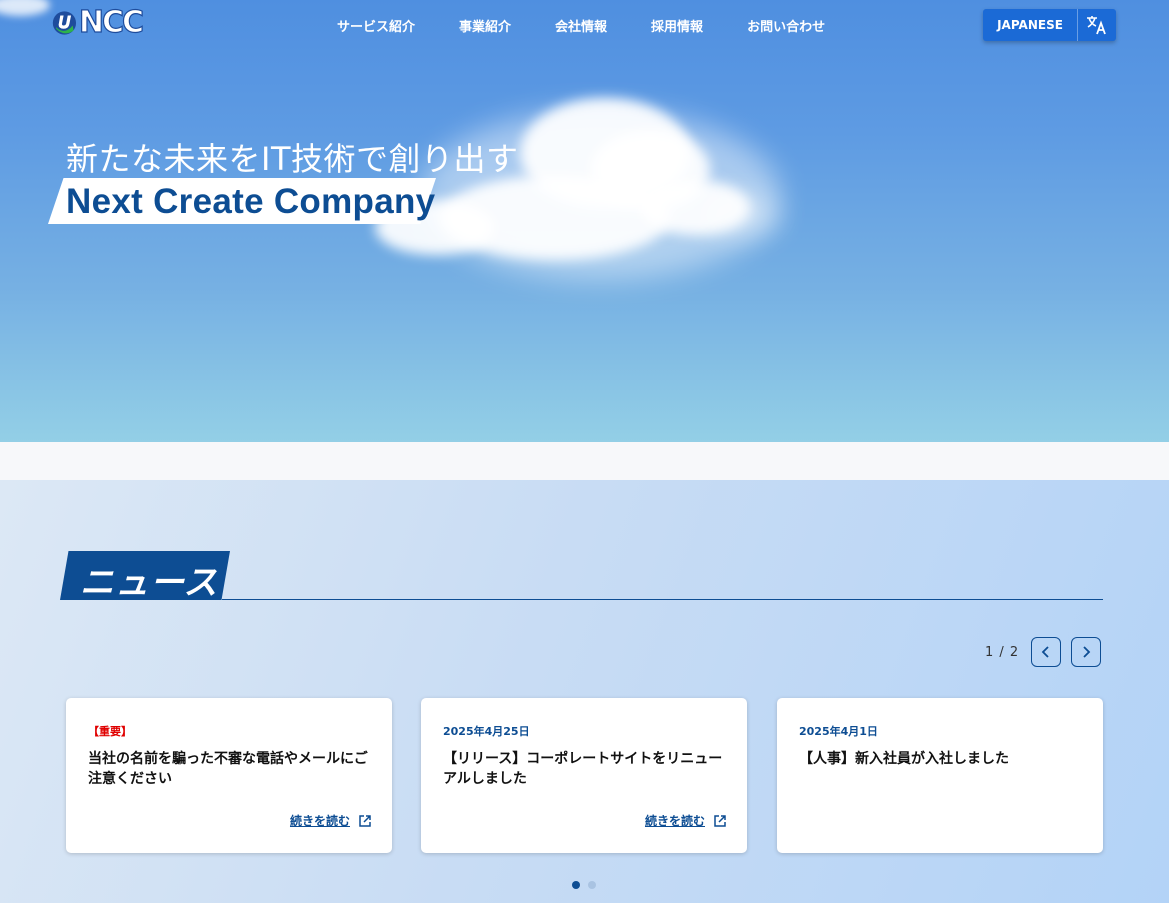  I want to click on news-heading-underline, so click(662, 599).